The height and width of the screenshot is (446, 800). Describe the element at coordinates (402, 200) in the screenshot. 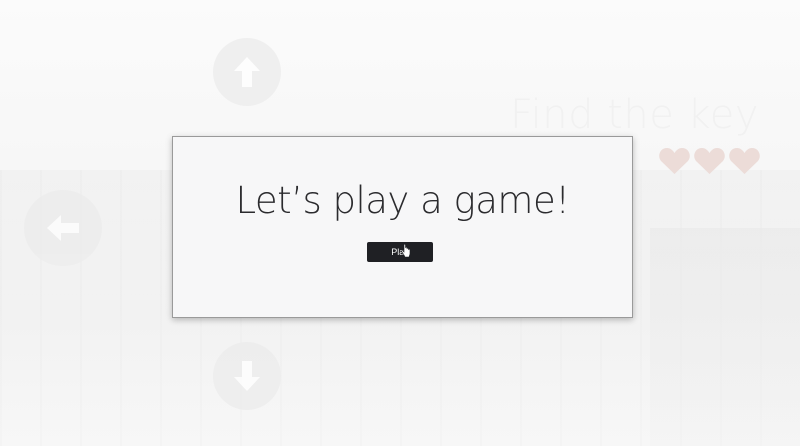

I see `dialog-title: Let’s play a game!` at that location.